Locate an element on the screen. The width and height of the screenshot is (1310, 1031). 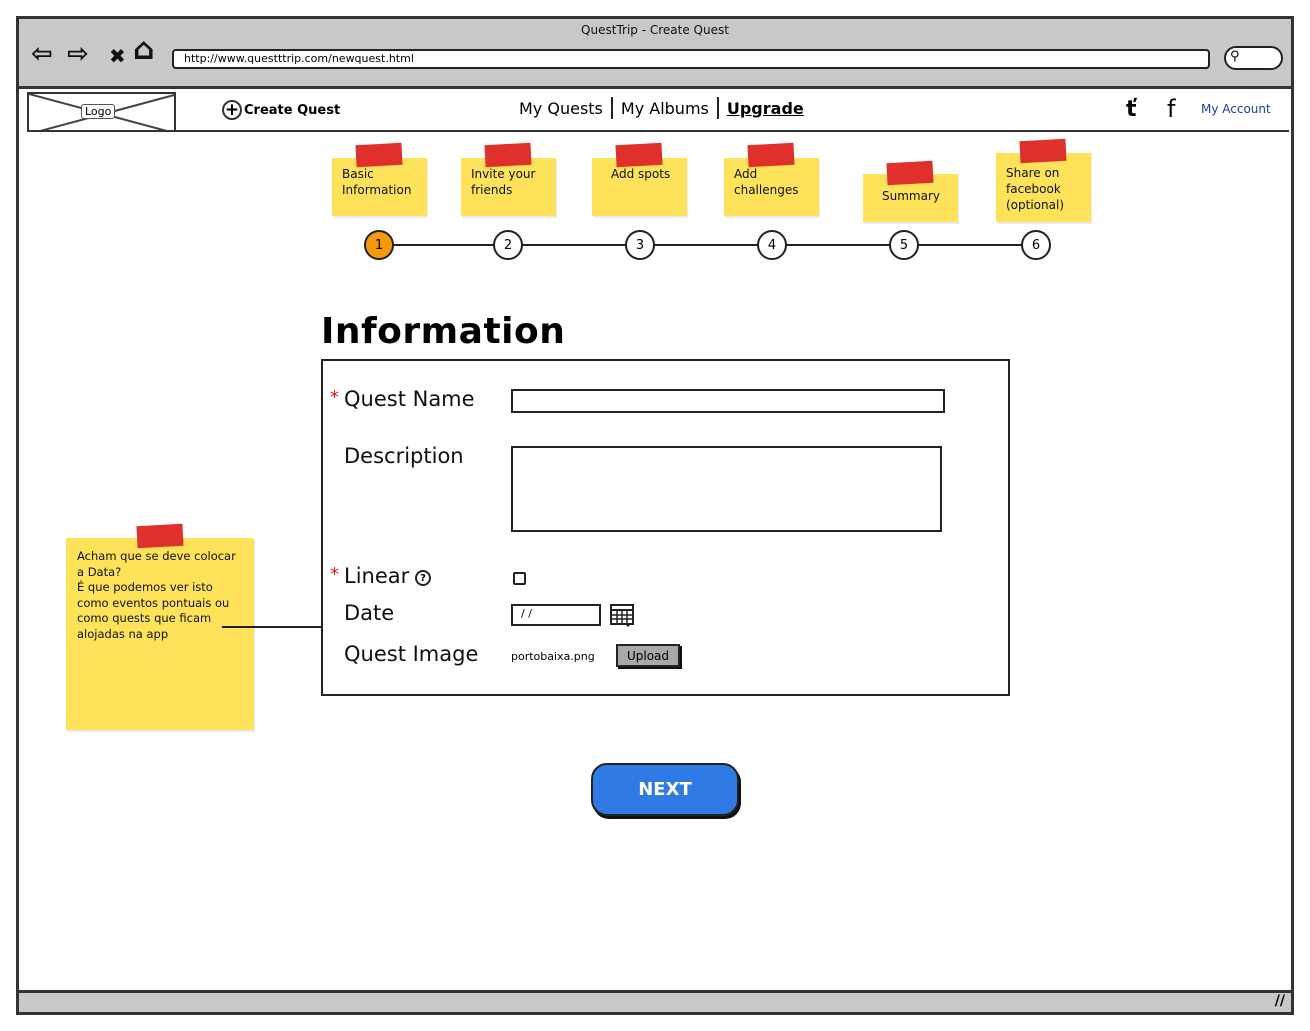
step-6: 6 is located at coordinates (1036, 245).